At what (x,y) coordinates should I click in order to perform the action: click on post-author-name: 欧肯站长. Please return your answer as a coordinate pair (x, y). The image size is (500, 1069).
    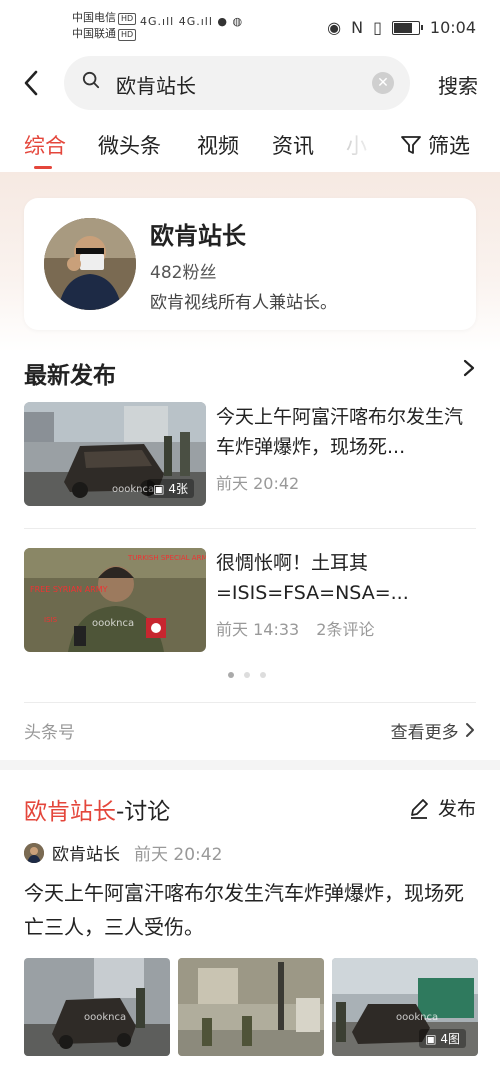
    Looking at the image, I should click on (86, 855).